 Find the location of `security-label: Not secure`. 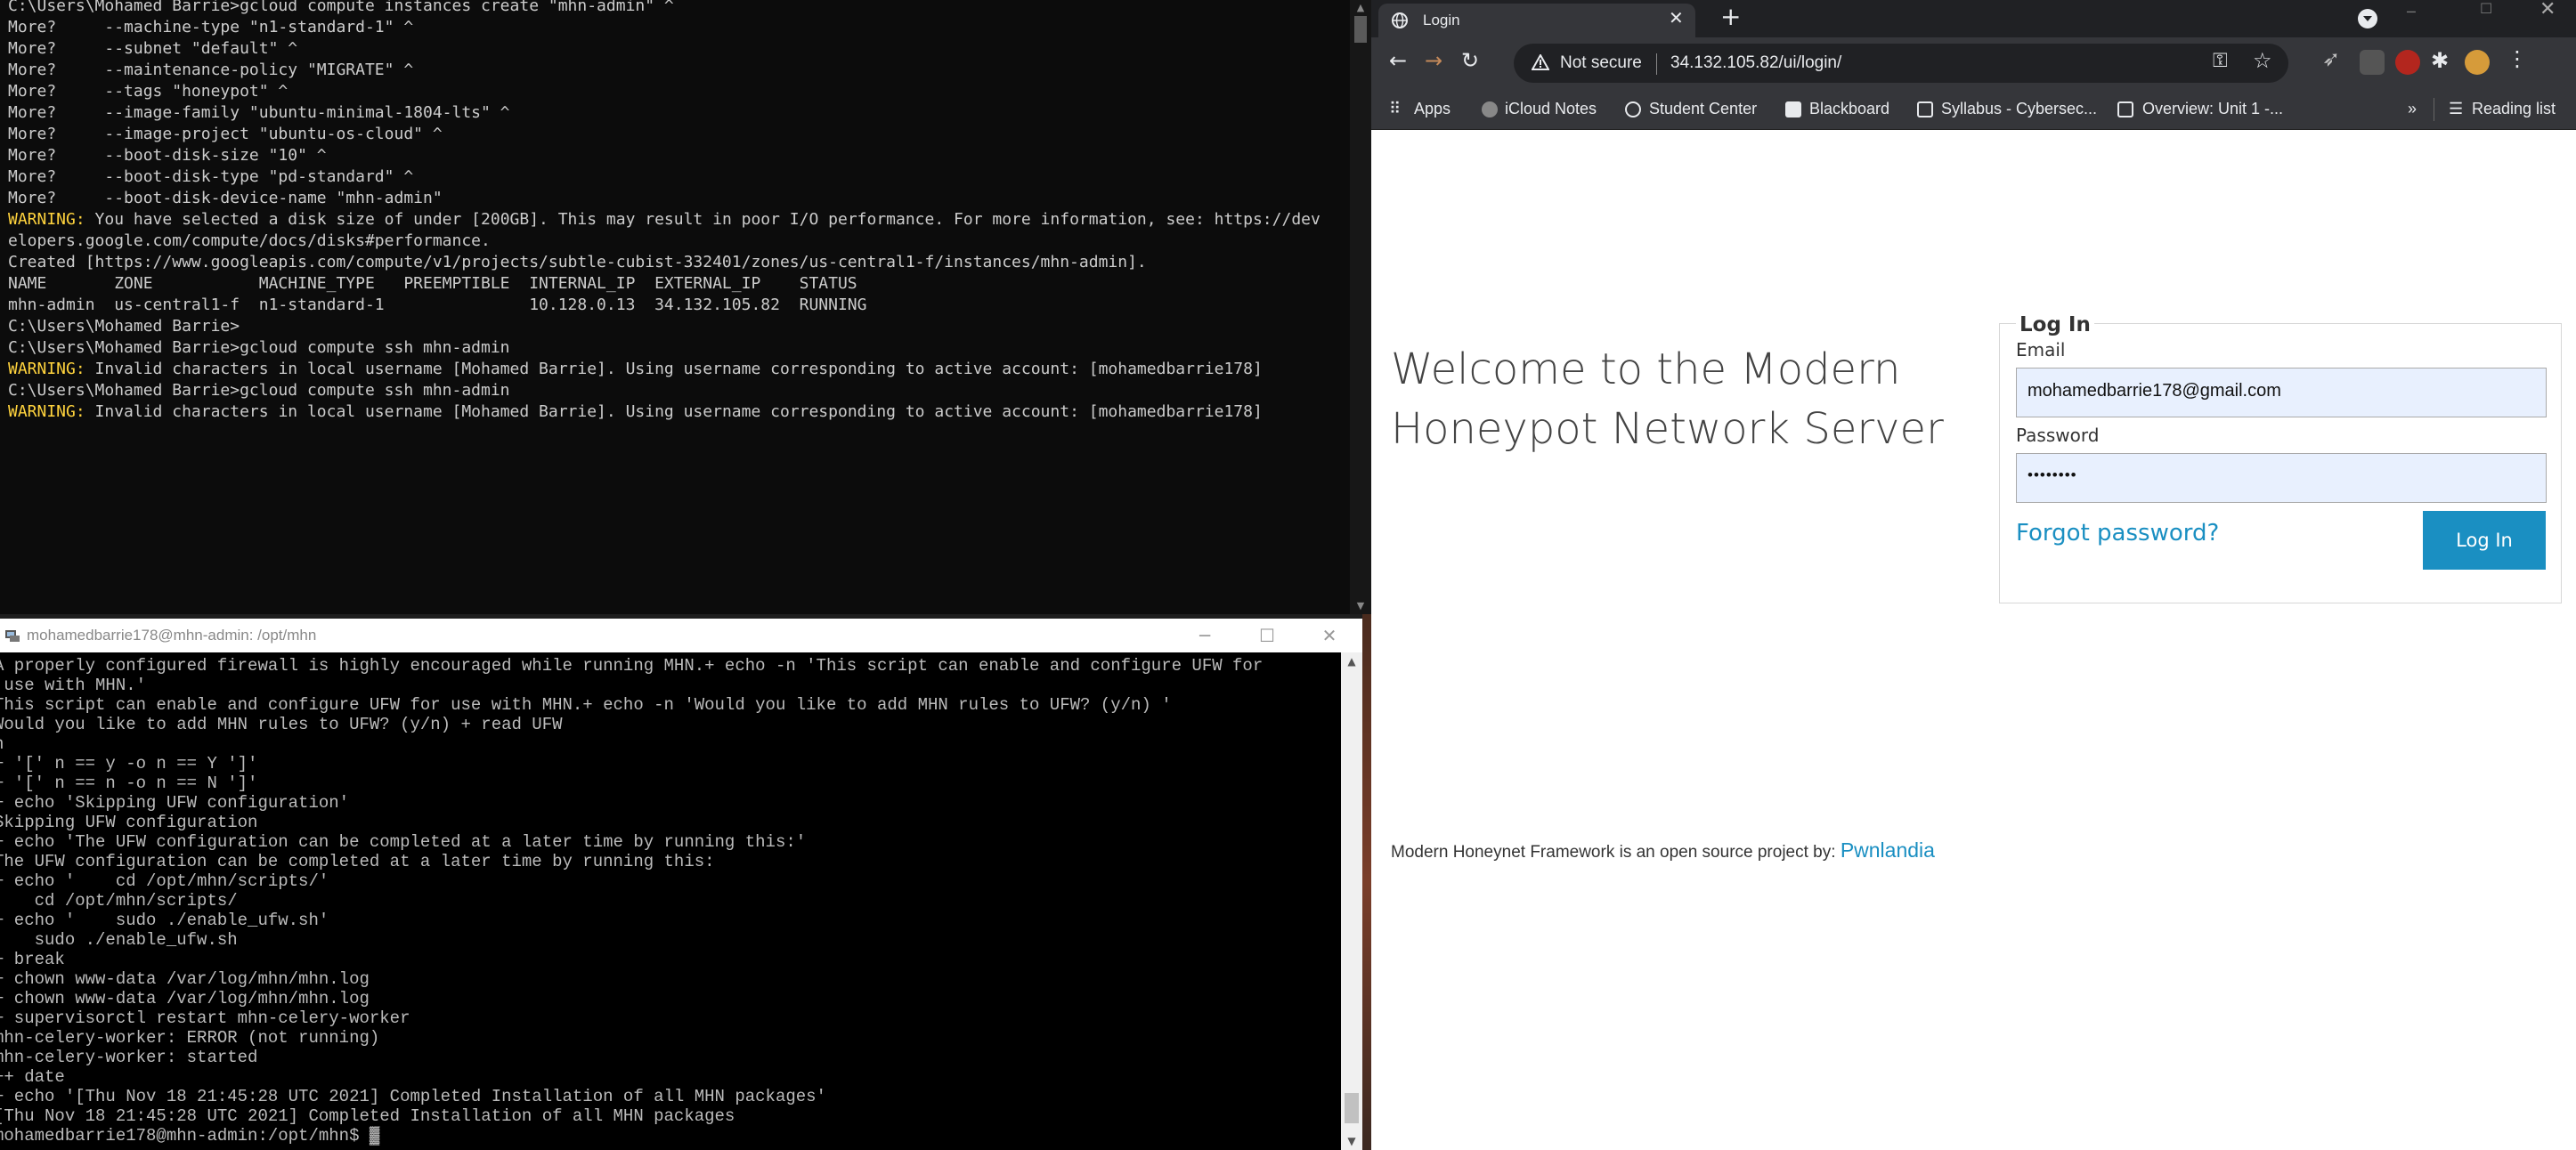

security-label: Not secure is located at coordinates (1601, 63).